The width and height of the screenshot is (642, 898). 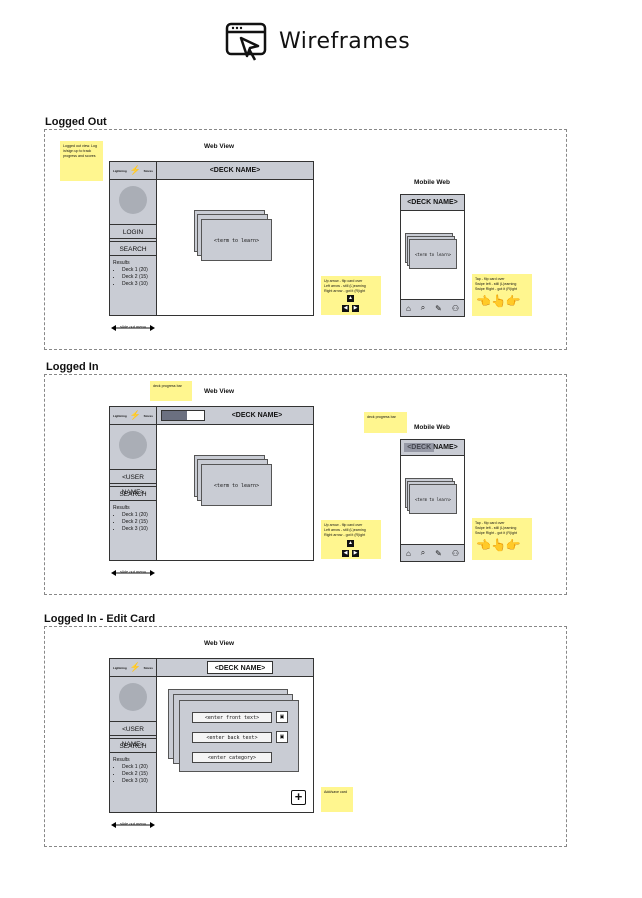 I want to click on add-icon: +, so click(x=298, y=796).